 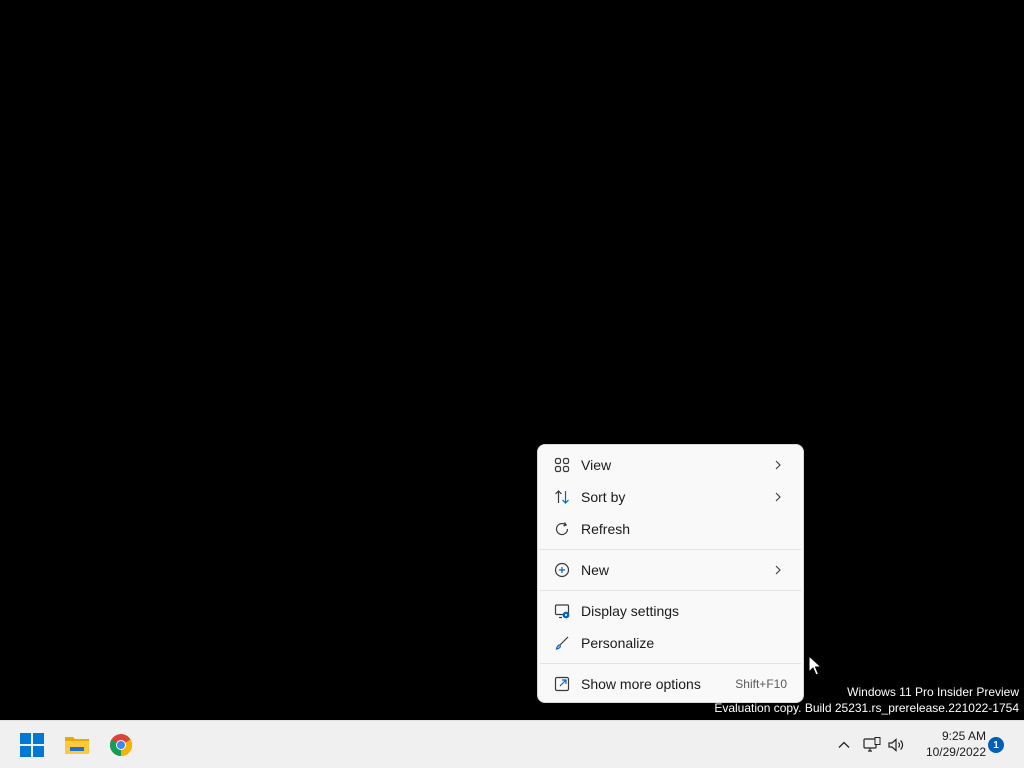 I want to click on menu-item-display-settings: Display settings, so click(x=670, y=611).